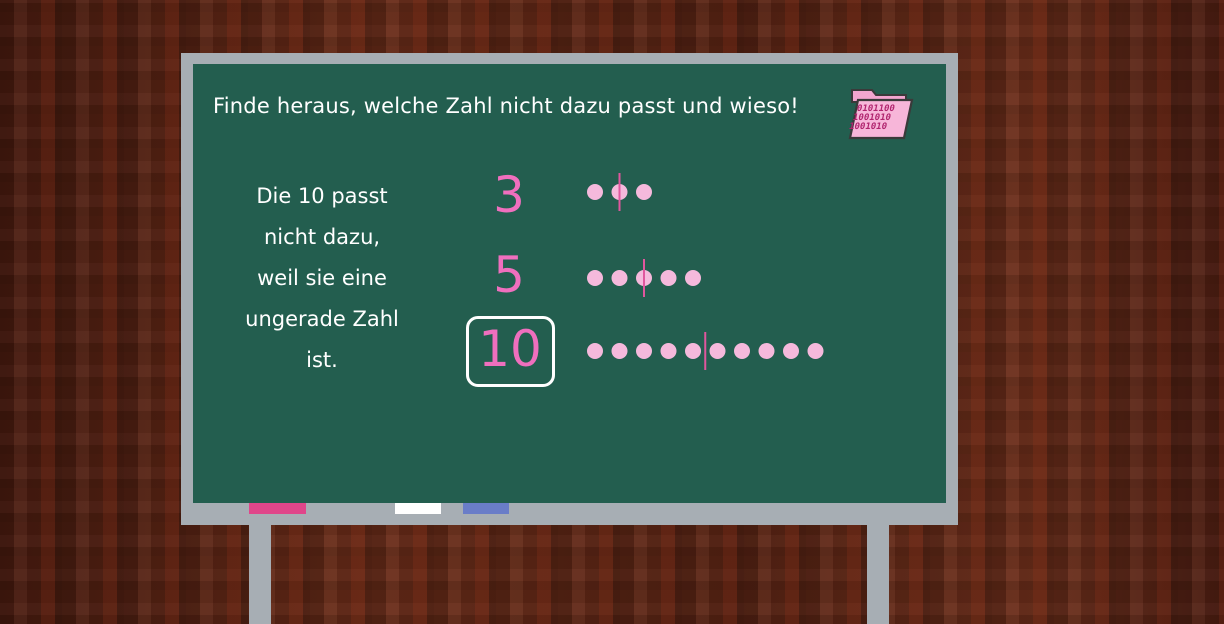 This screenshot has height=624, width=1224. What do you see at coordinates (322, 237) in the screenshot?
I see `explanation-line: nicht dazu,` at bounding box center [322, 237].